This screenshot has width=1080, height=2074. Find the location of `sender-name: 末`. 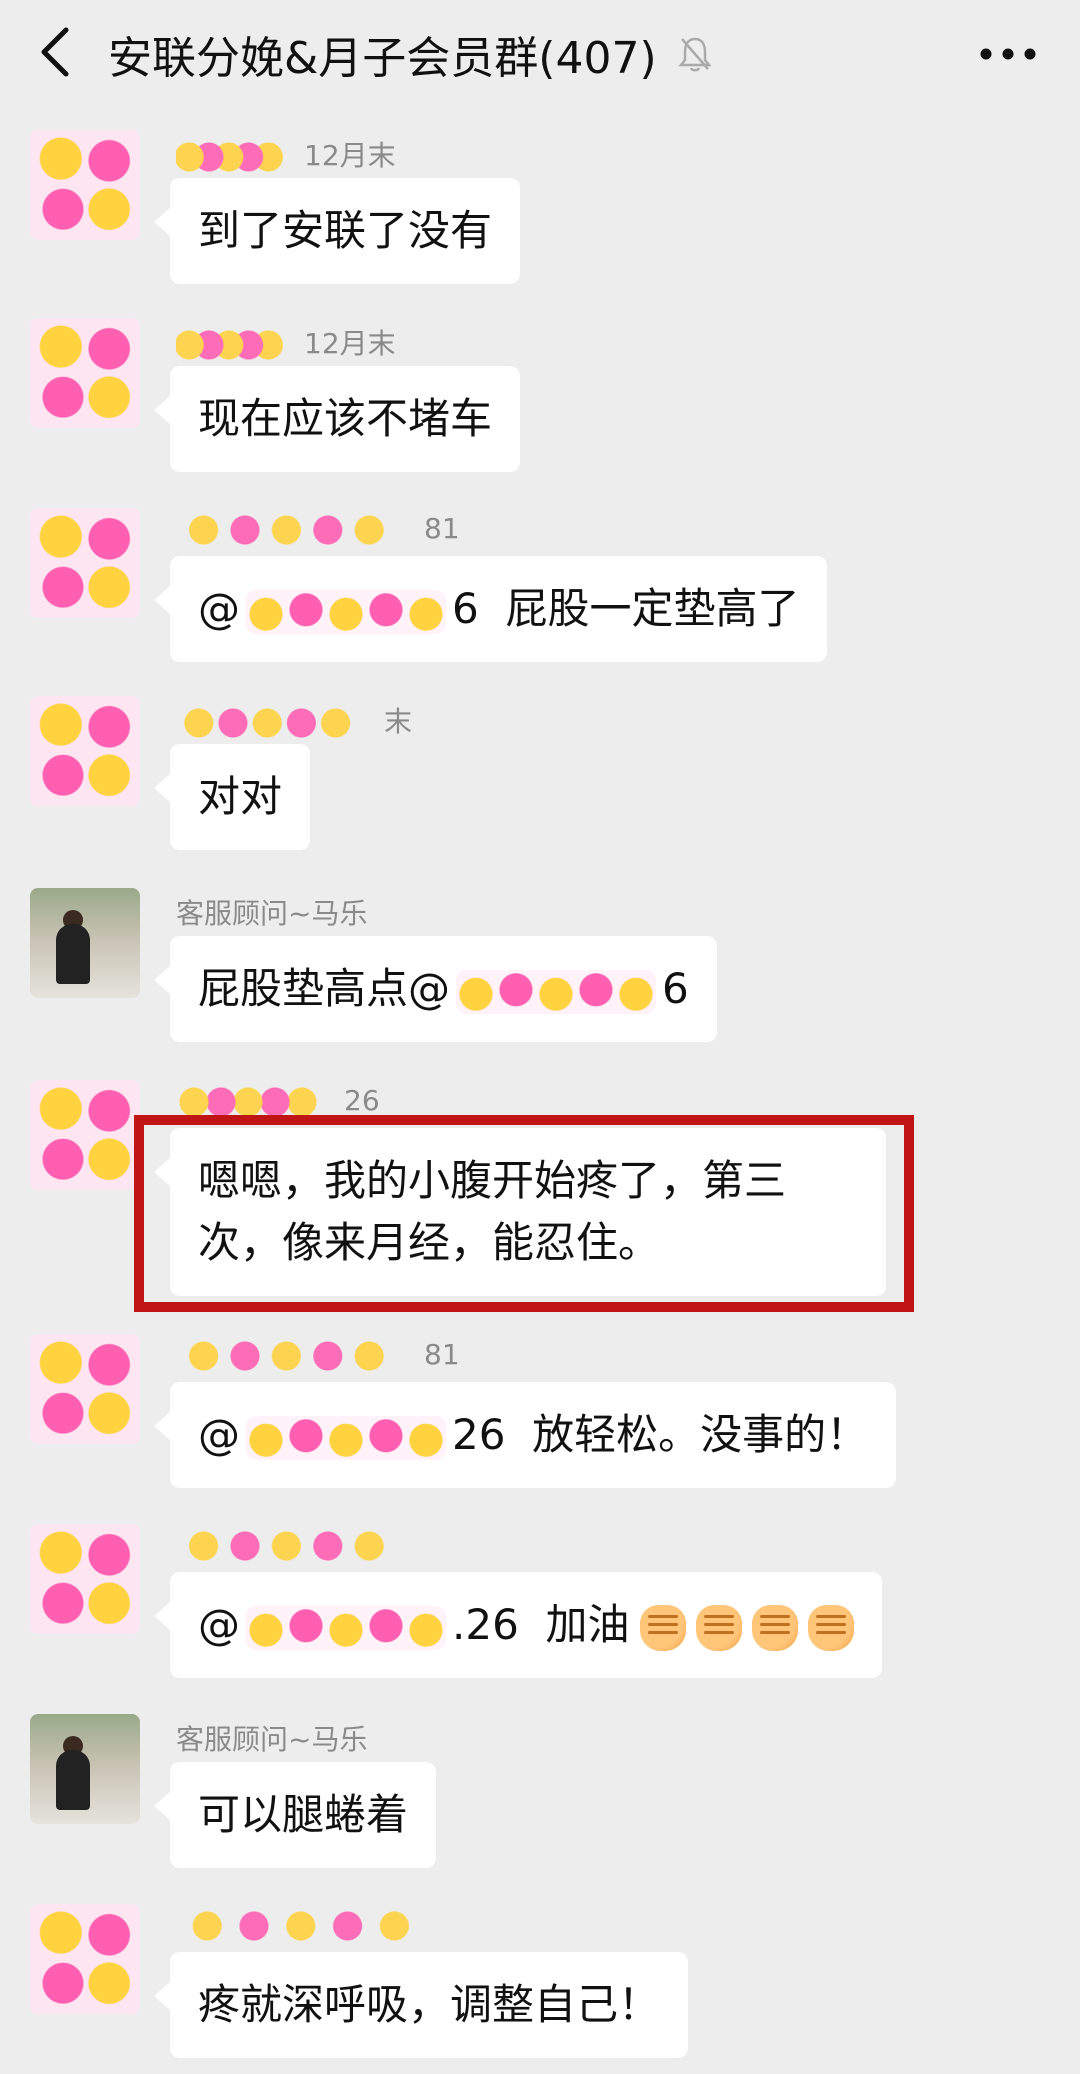

sender-name: 末 is located at coordinates (294, 720).